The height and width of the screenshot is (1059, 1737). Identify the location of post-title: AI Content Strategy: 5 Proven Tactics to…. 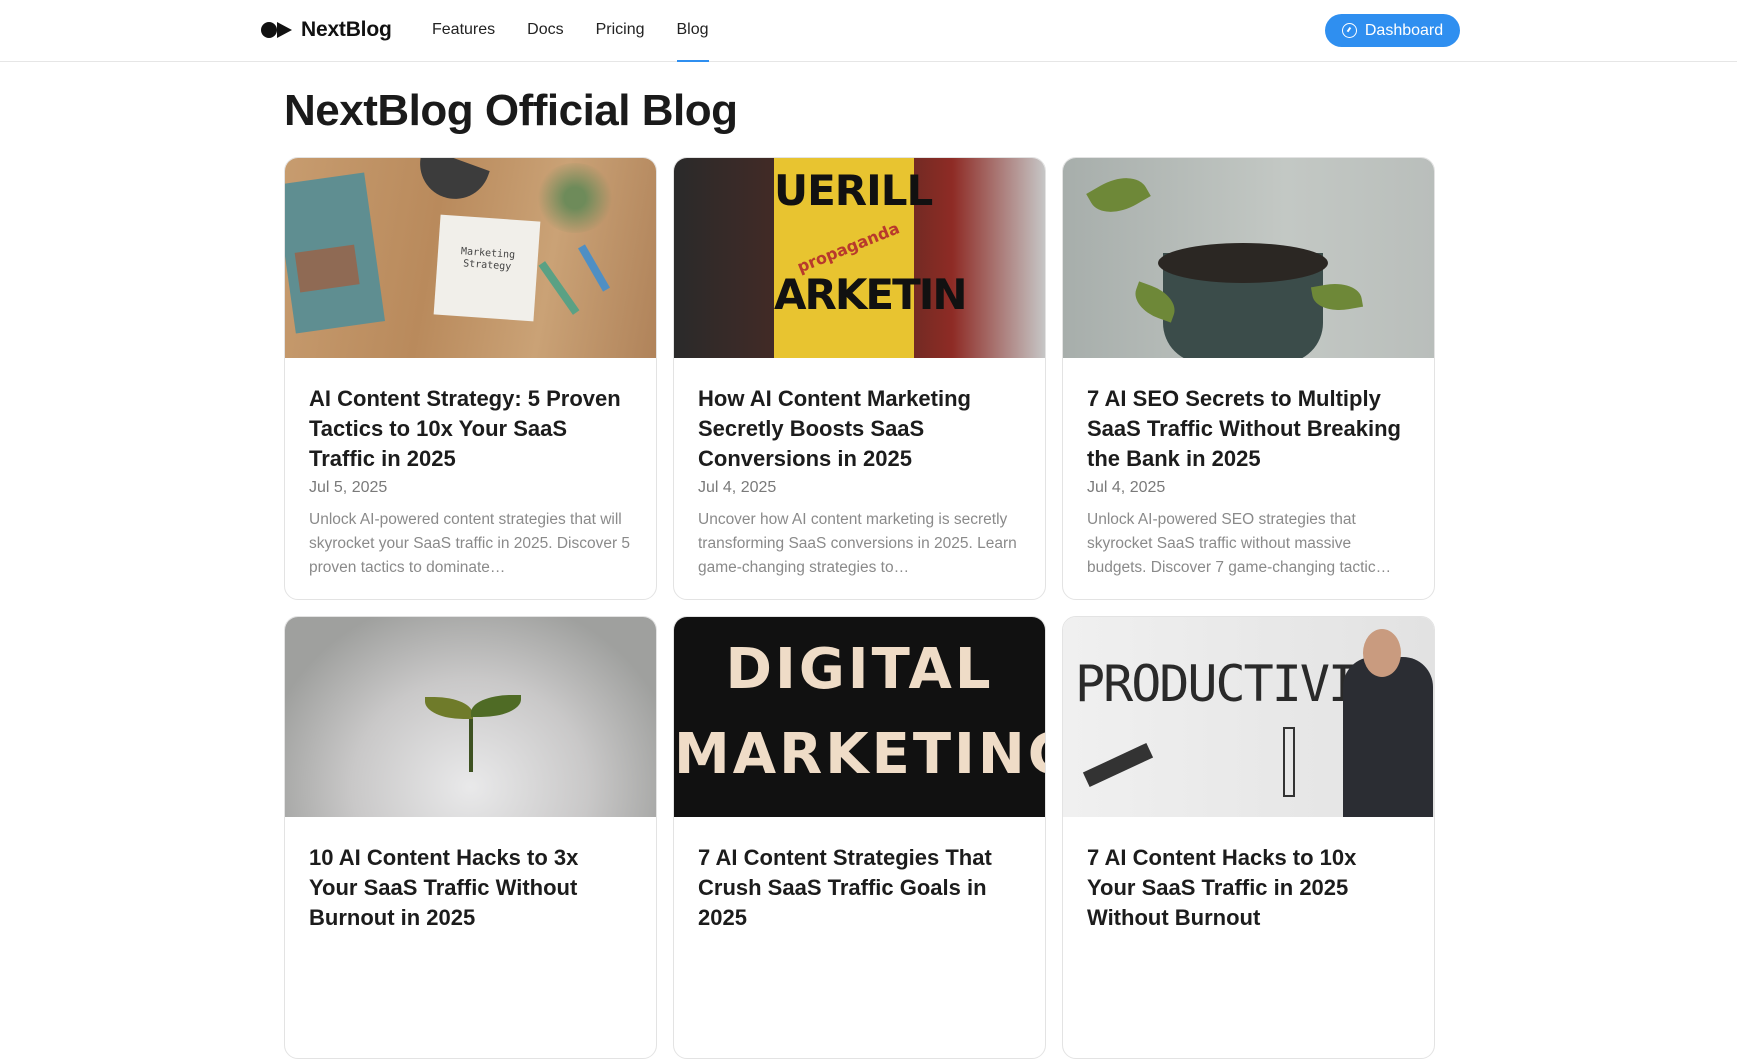
(470, 429).